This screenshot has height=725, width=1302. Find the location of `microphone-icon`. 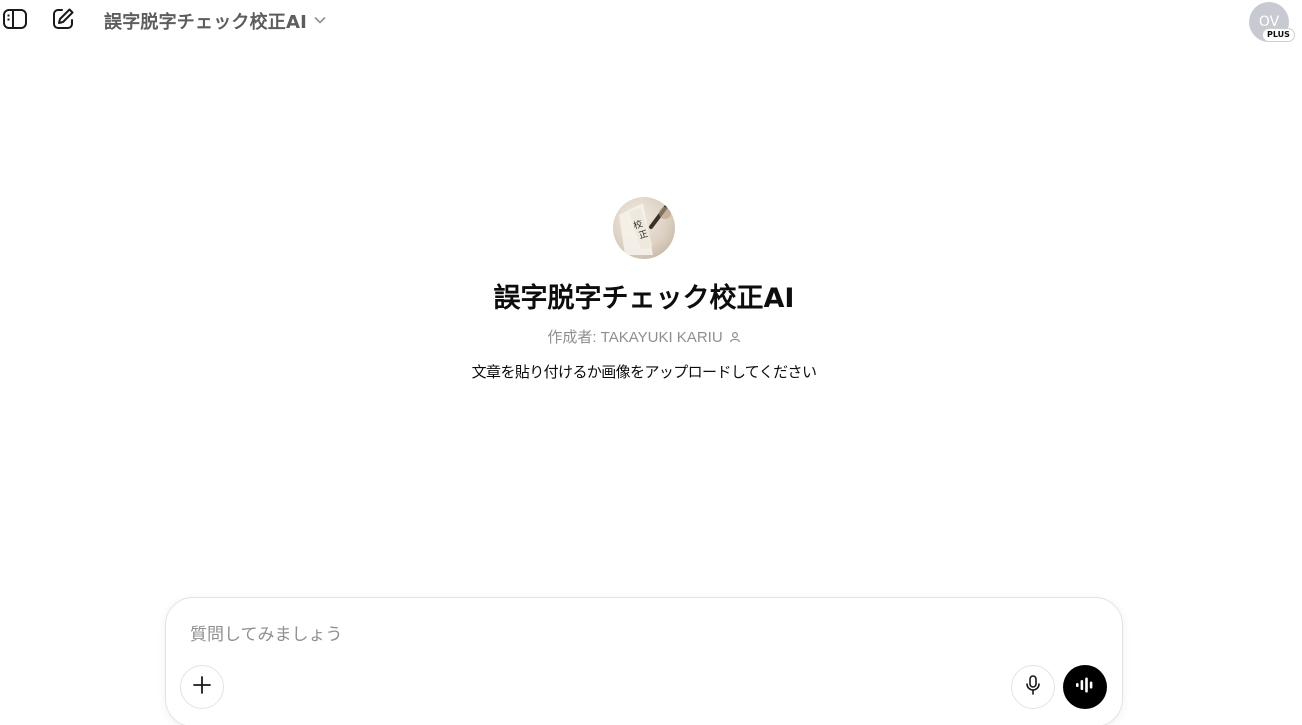

microphone-icon is located at coordinates (1033, 687).